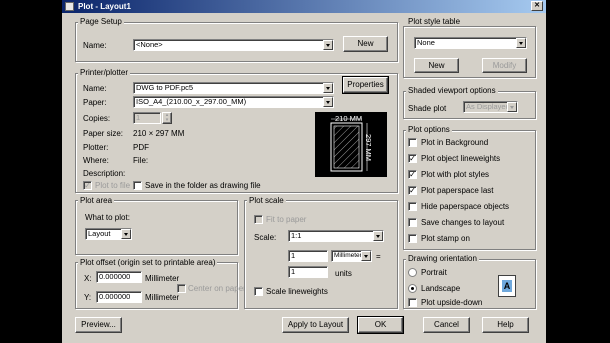 This screenshot has height=343, width=610. I want to click on copies-input: 1, so click(147, 118).